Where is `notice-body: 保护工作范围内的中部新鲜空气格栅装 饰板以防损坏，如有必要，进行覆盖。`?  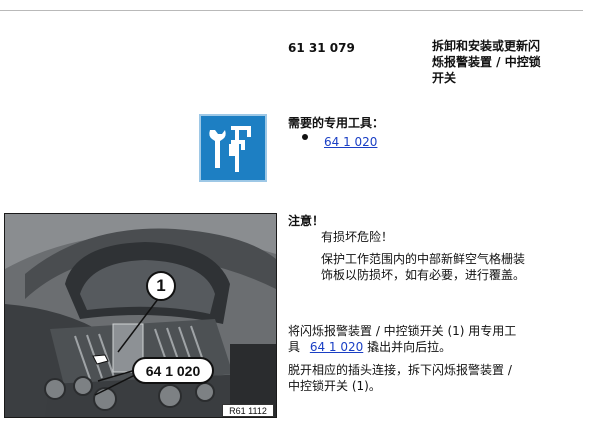 notice-body: 保护工作范围内的中部新鲜空气格栅装 饰板以防损坏，如有必要，进行覆盖。 is located at coordinates (423, 267).